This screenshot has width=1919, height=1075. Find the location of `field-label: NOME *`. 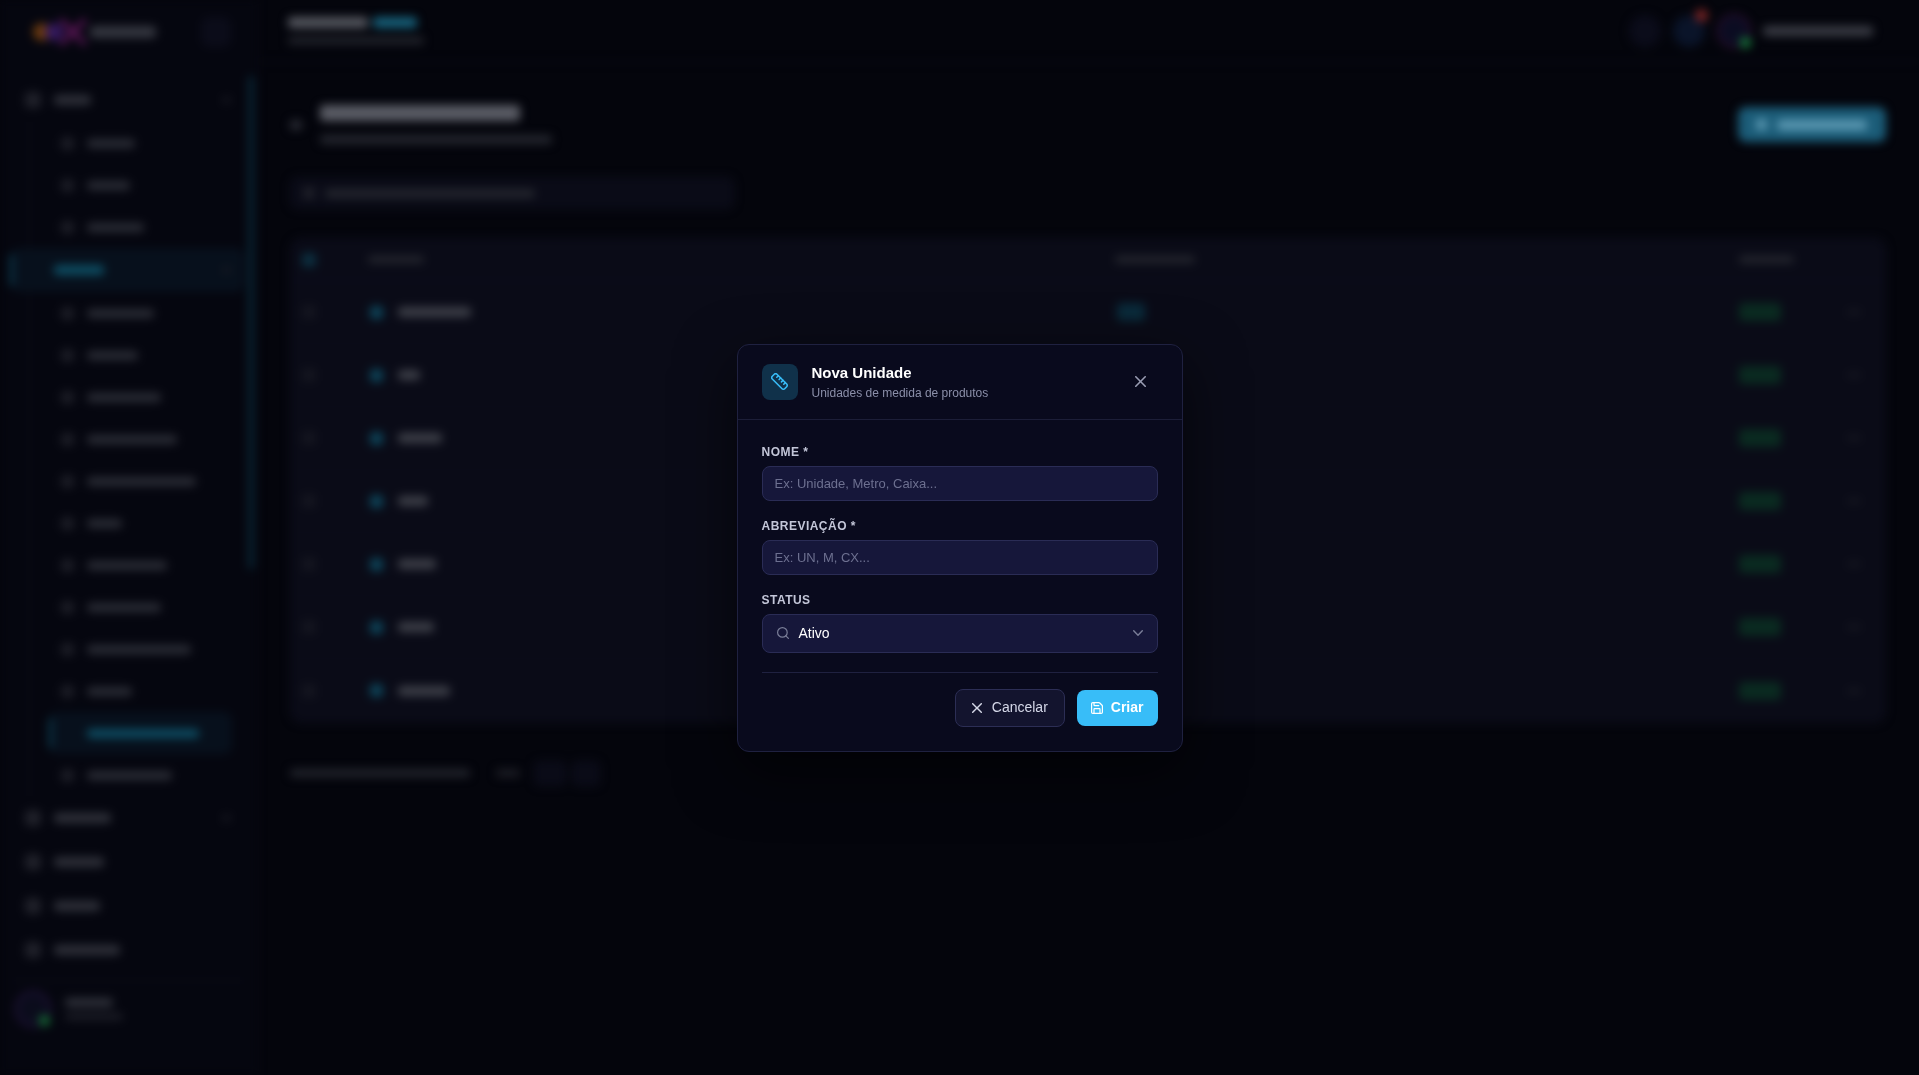

field-label: NOME * is located at coordinates (785, 451).